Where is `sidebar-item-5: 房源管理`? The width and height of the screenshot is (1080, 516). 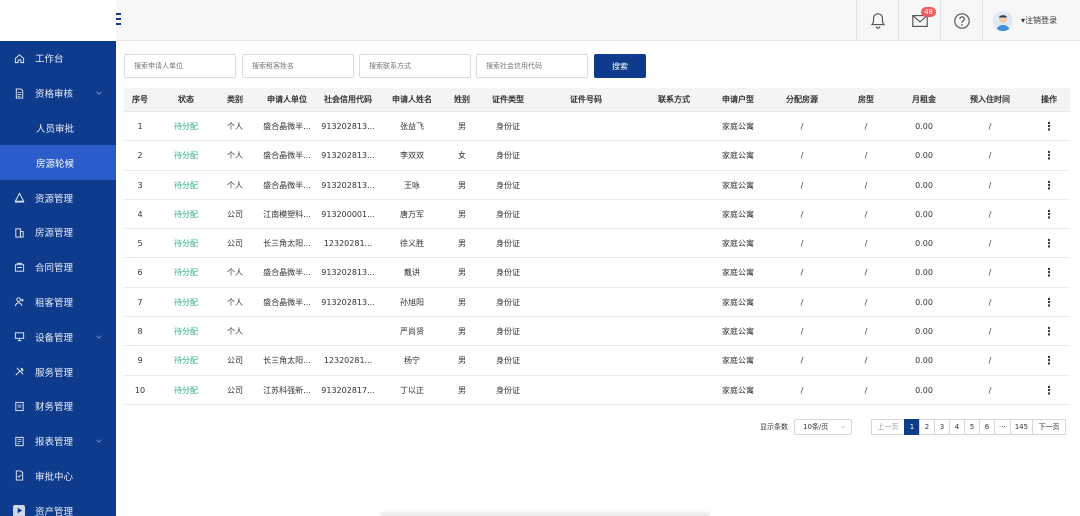
sidebar-item-5: 房源管理 is located at coordinates (58, 232).